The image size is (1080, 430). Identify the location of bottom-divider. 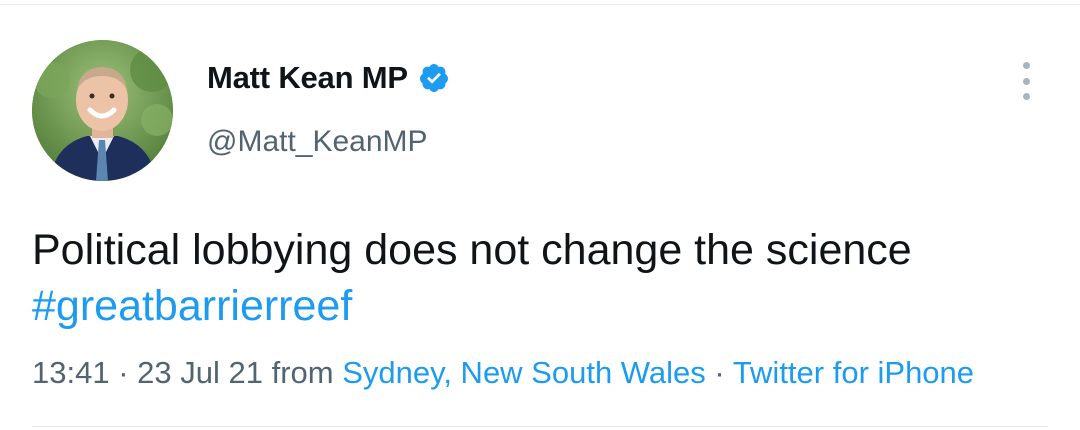
(540, 426).